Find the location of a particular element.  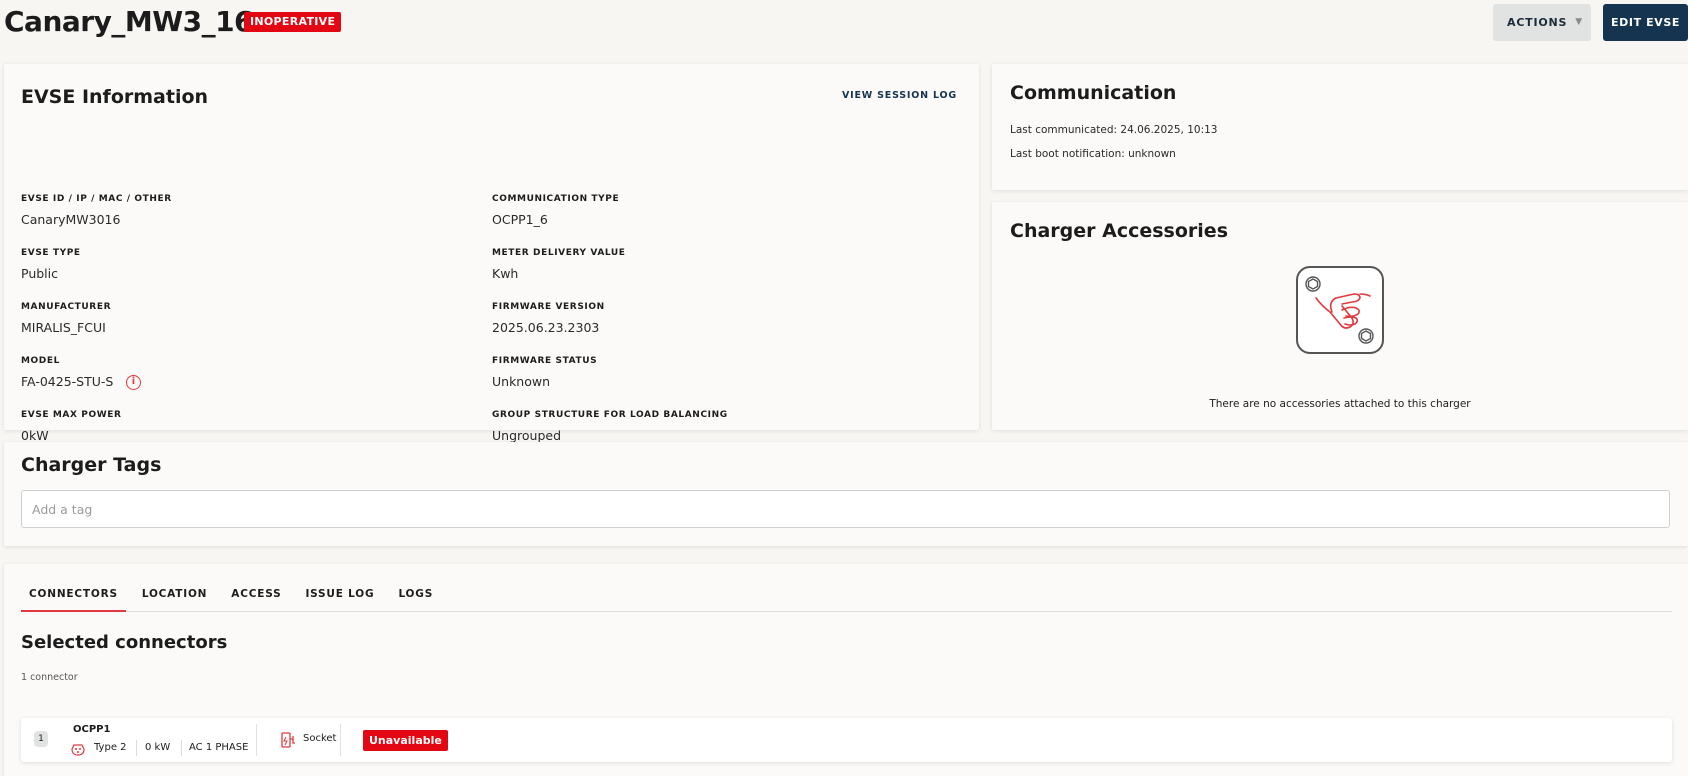

model-value: FA-0425-STU-S is located at coordinates (67, 381).